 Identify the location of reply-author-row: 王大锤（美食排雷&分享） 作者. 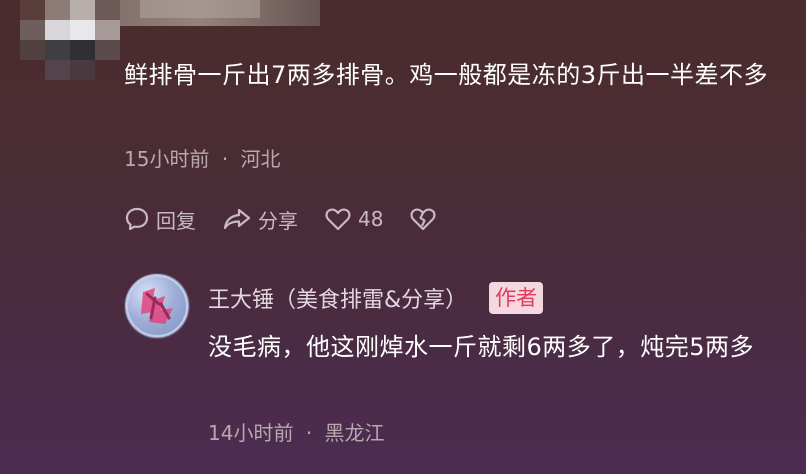
(376, 298).